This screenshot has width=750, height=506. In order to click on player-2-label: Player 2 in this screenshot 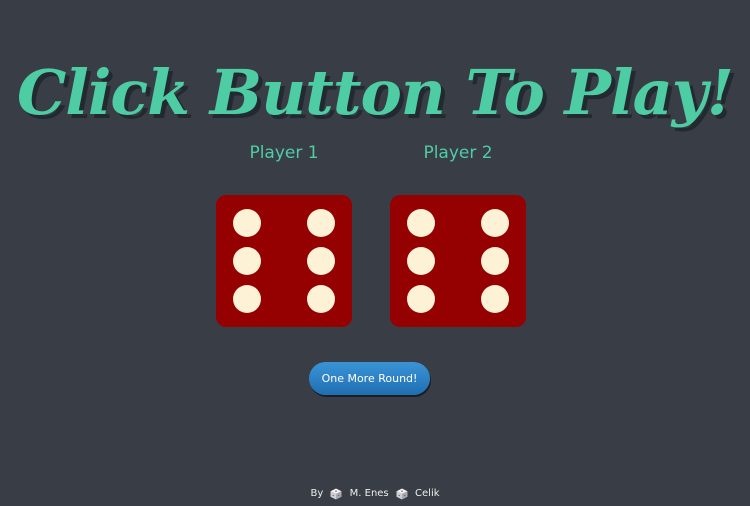, I will do `click(458, 153)`.